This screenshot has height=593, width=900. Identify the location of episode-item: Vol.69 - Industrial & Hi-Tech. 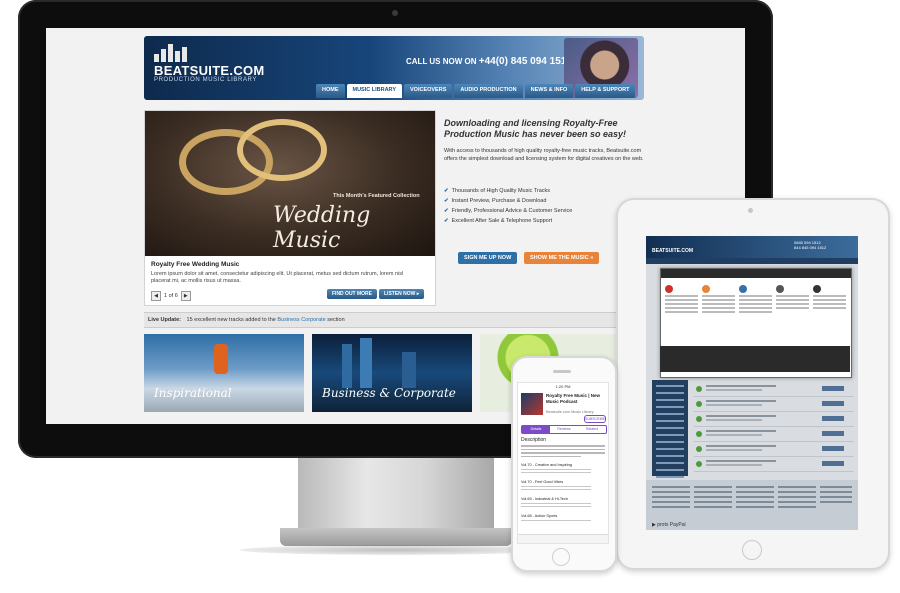
(563, 502).